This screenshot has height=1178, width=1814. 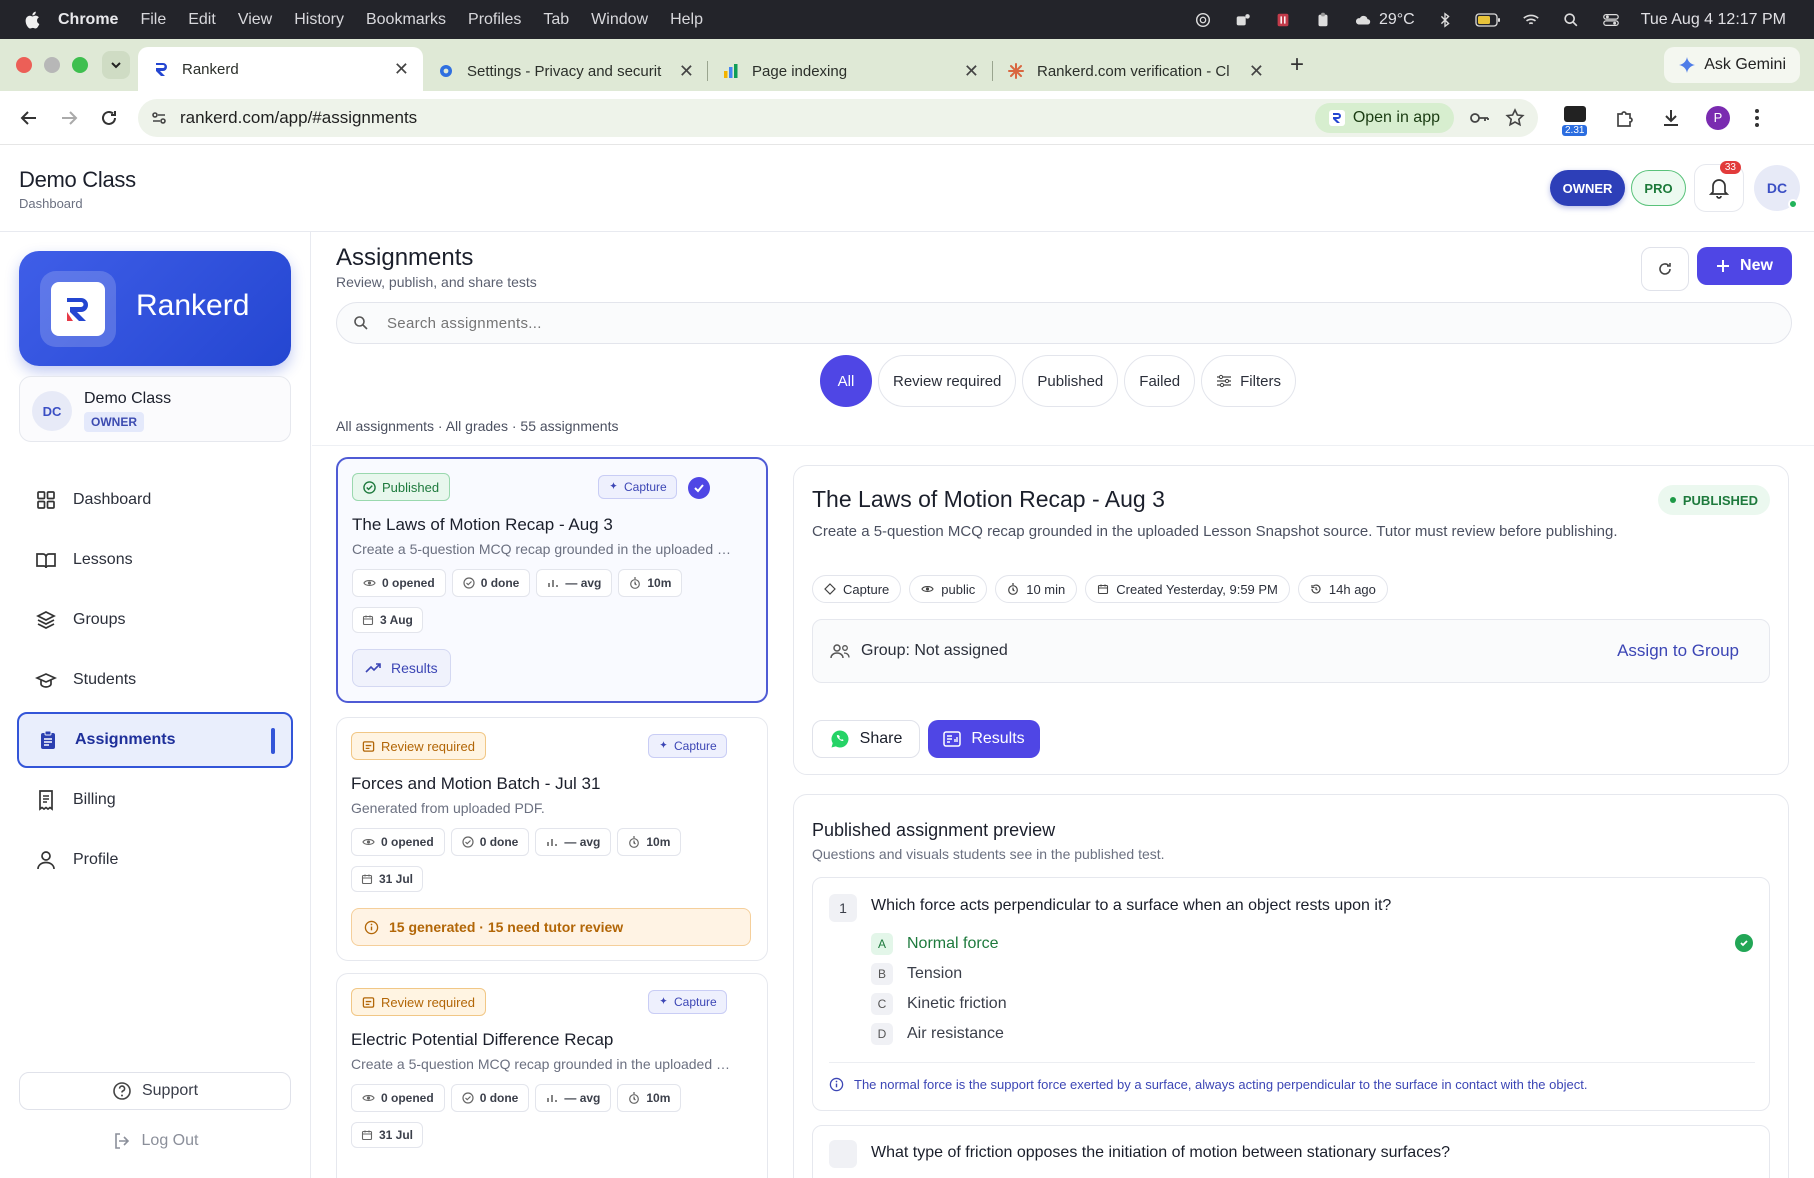 What do you see at coordinates (695, 1002) in the screenshot?
I see `source-label: Capture` at bounding box center [695, 1002].